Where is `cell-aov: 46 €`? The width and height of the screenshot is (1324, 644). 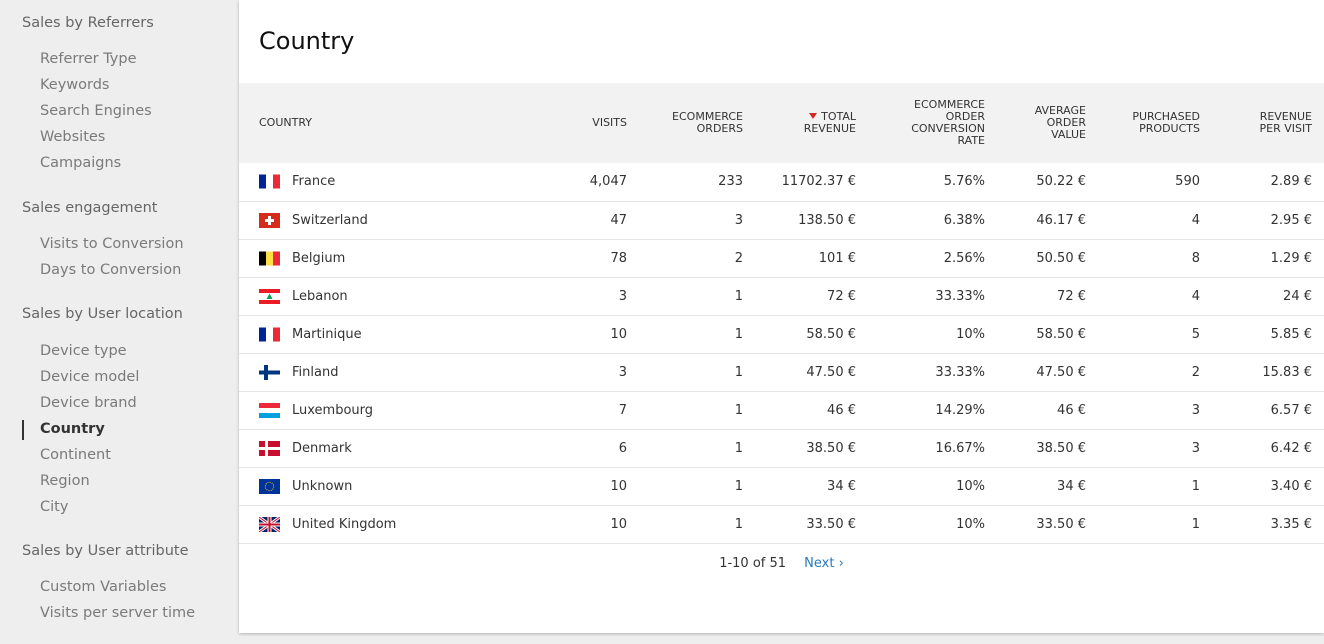 cell-aov: 46 € is located at coordinates (1071, 410).